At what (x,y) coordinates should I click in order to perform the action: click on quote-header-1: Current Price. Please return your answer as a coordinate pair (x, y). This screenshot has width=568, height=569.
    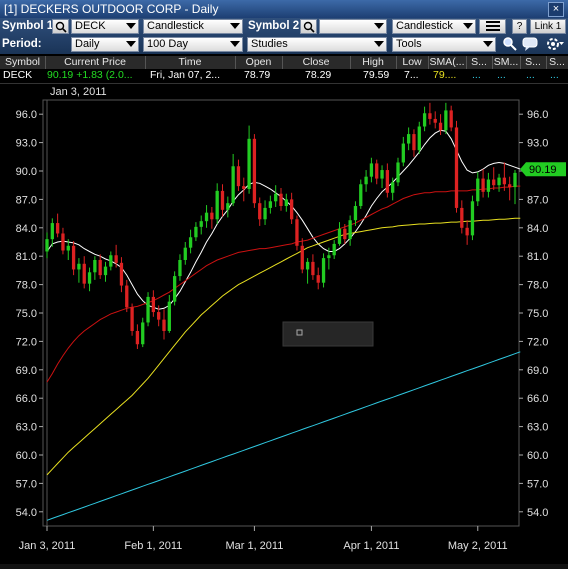
    Looking at the image, I should click on (95, 62).